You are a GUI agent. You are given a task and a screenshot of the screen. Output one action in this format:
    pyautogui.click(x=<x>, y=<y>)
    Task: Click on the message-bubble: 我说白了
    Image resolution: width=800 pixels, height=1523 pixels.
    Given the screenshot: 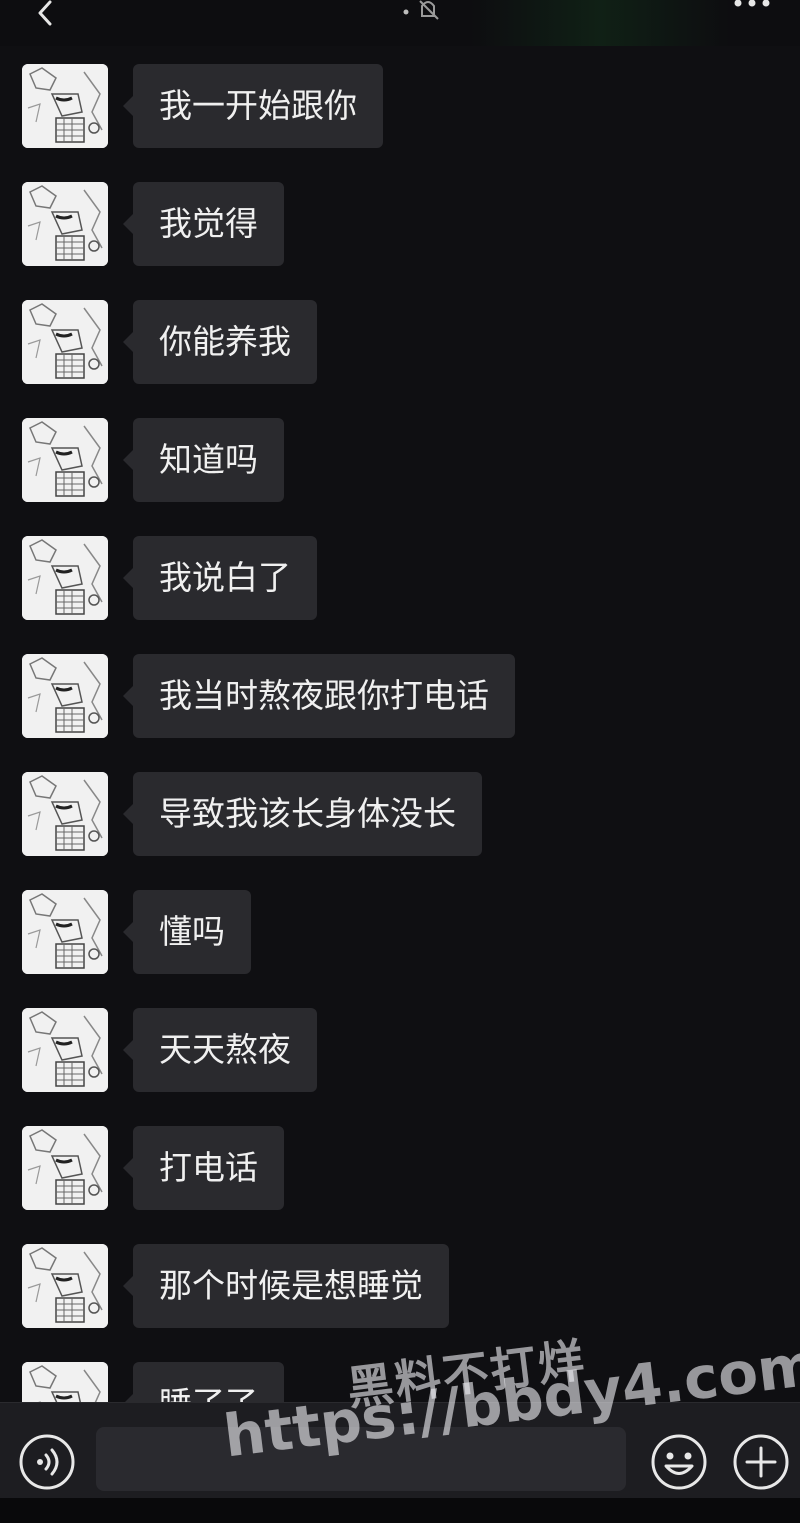 What is the action you would take?
    pyautogui.click(x=220, y=578)
    